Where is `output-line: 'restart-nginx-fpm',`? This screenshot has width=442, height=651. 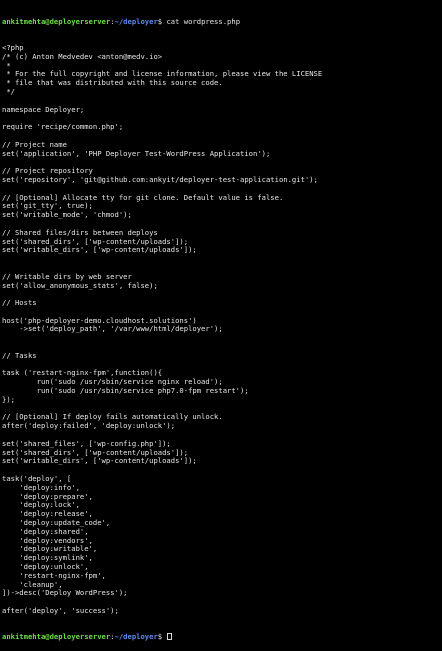 output-line: 'restart-nginx-fpm', is located at coordinates (54, 575).